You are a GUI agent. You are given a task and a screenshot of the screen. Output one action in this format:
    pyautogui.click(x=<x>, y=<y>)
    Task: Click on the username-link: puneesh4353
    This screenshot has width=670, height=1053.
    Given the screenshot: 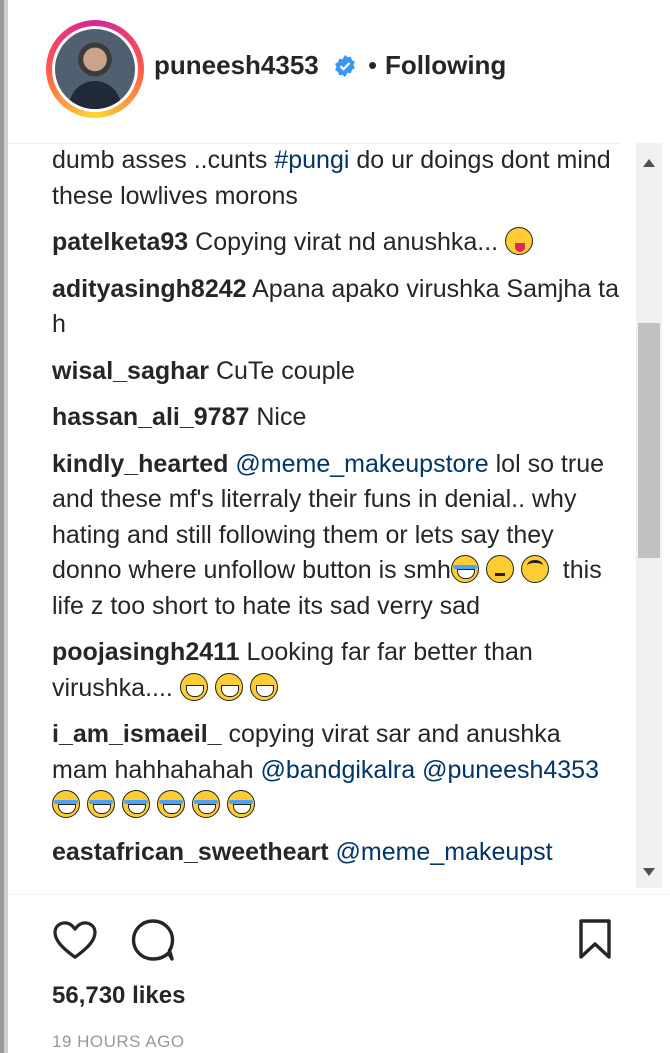 What is the action you would take?
    pyautogui.click(x=236, y=65)
    